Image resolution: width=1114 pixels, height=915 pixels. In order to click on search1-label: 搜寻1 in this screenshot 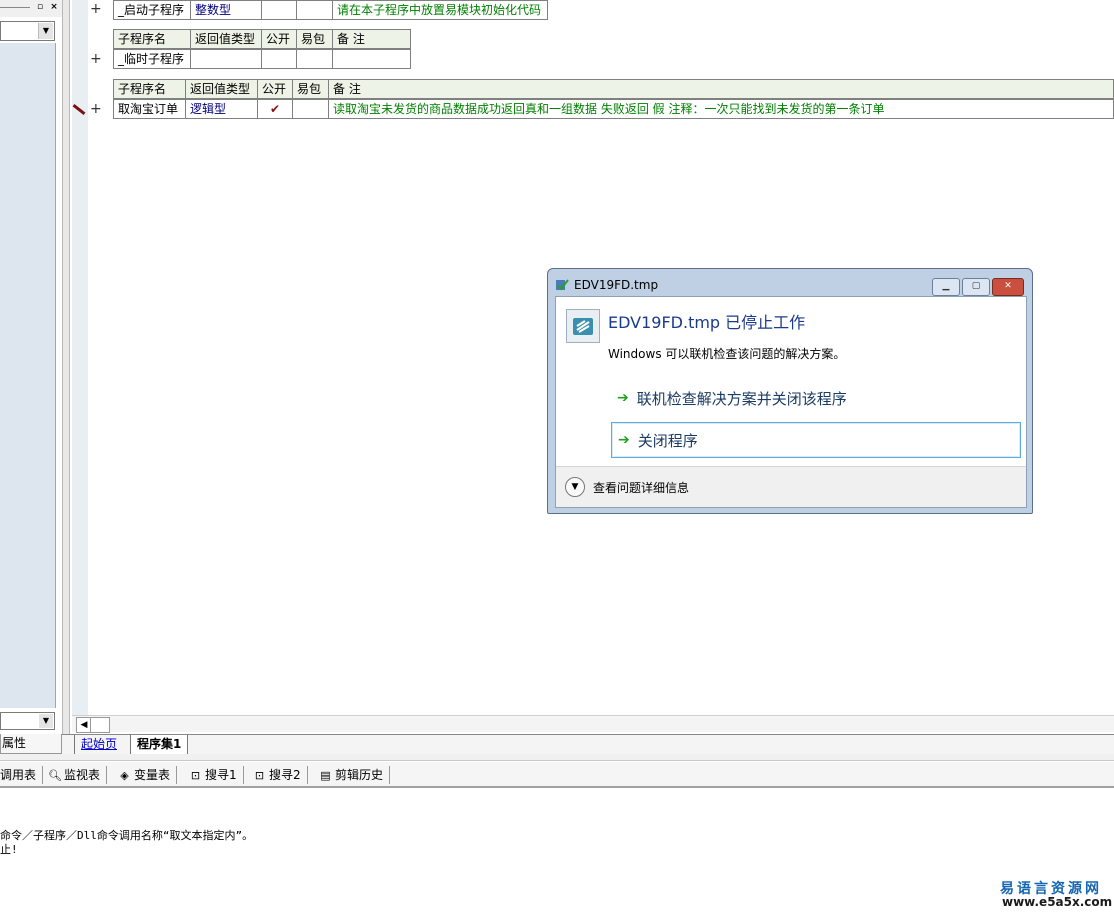, I will do `click(221, 775)`.